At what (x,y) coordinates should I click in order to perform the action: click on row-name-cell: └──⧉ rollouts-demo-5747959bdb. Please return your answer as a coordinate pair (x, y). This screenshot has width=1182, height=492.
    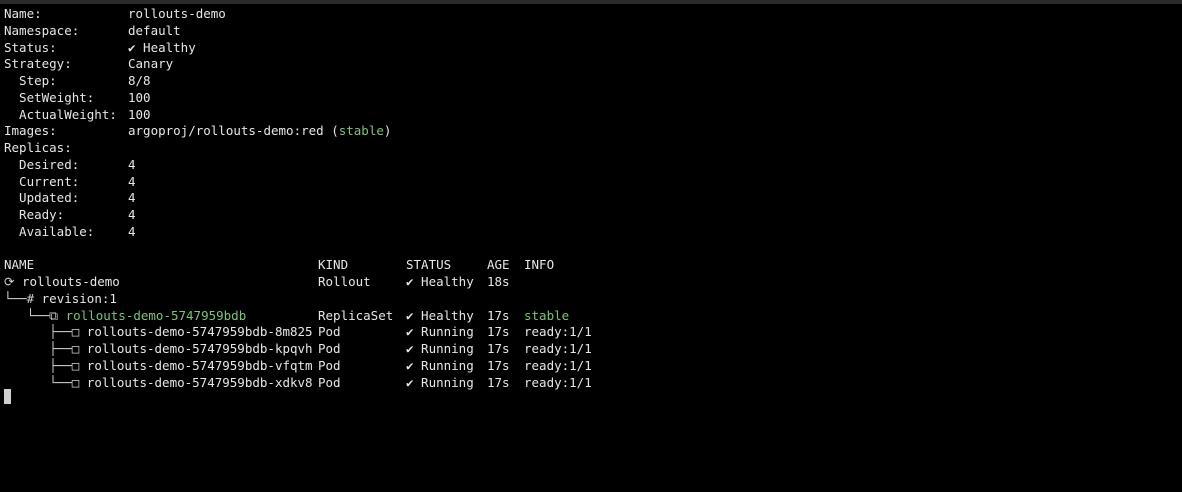
    Looking at the image, I should click on (125, 316).